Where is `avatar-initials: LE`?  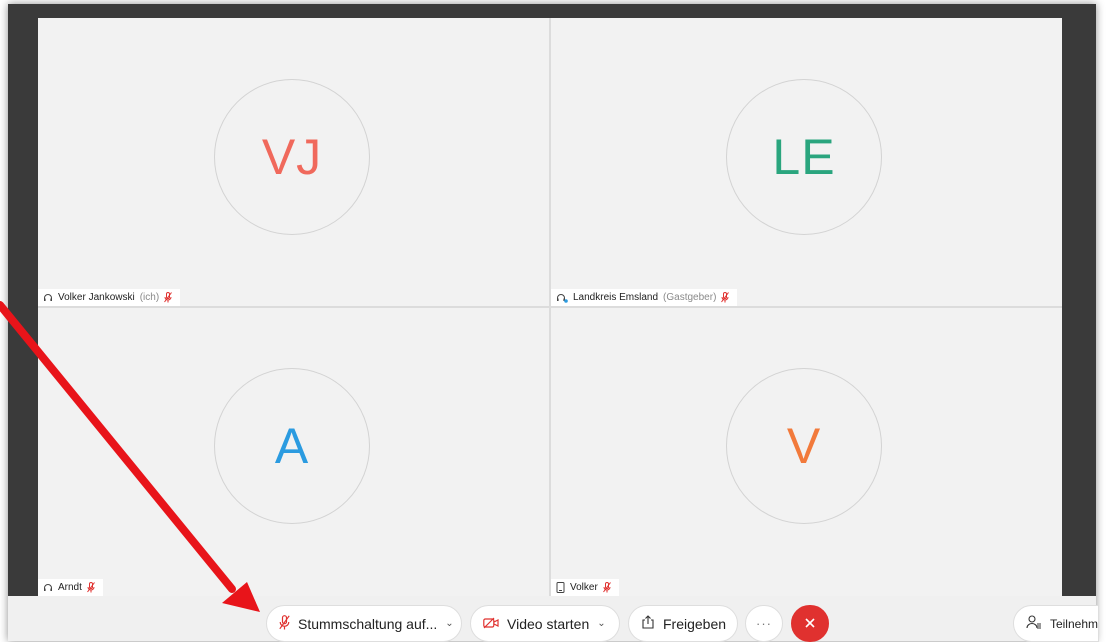 avatar-initials: LE is located at coordinates (804, 157).